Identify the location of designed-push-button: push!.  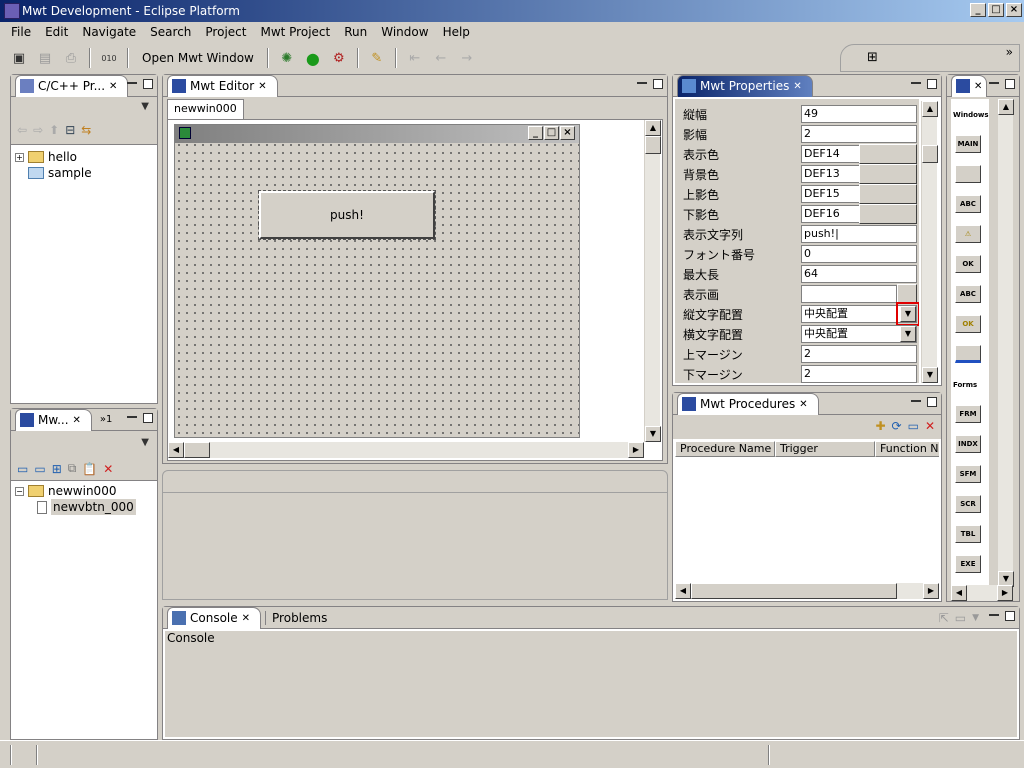
(347, 215).